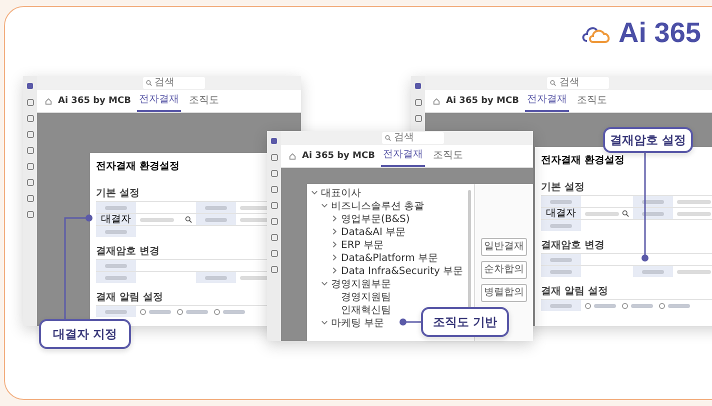 The height and width of the screenshot is (406, 712). What do you see at coordinates (648, 140) in the screenshot?
I see `callout-label: 결재암호 설정` at bounding box center [648, 140].